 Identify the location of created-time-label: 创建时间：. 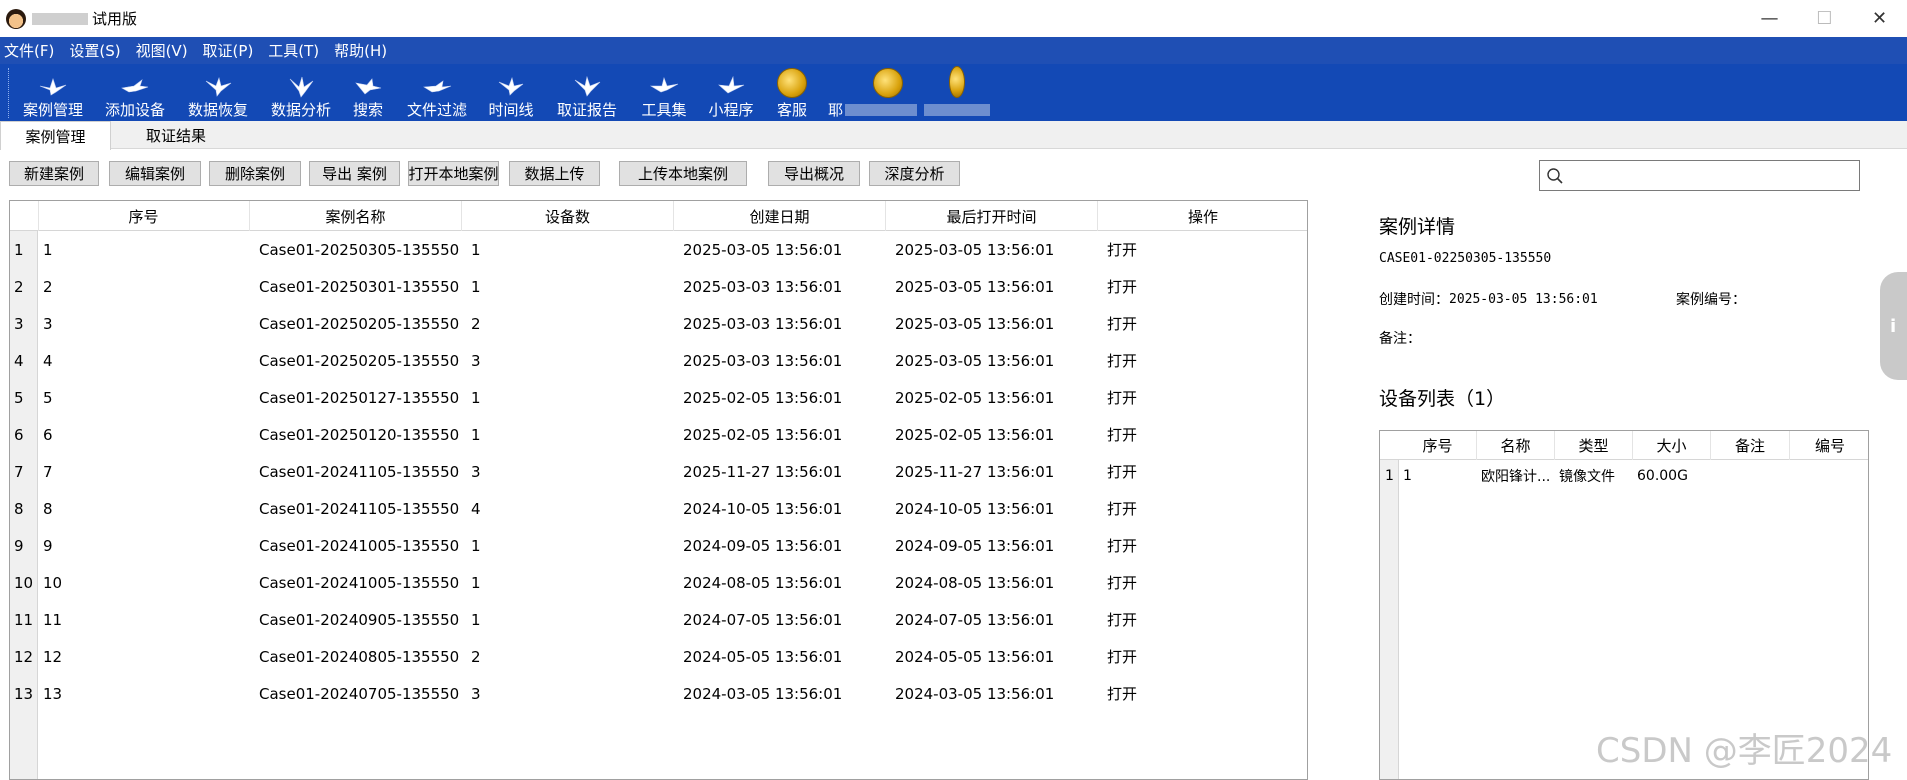
(1414, 300).